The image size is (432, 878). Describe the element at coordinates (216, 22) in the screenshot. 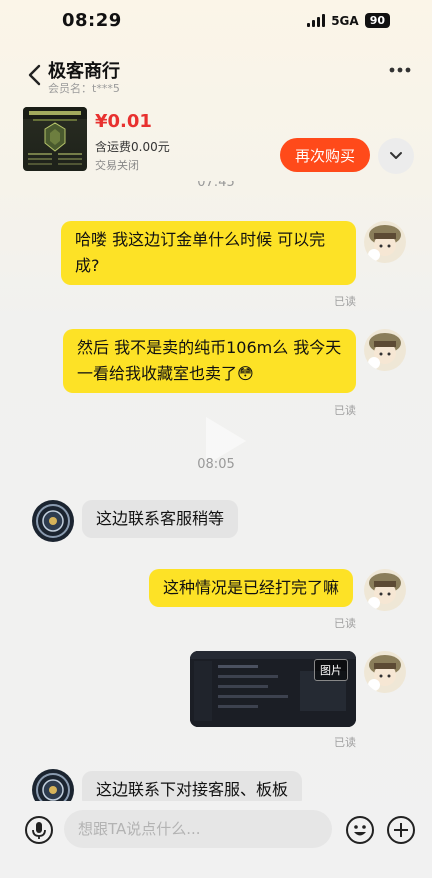

I see `status-bar: 08:29 5GA 90` at that location.